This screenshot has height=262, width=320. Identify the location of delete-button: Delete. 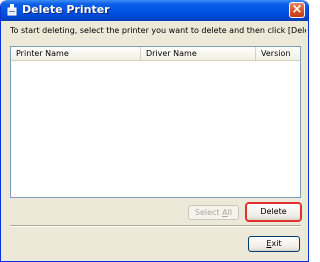
(273, 212).